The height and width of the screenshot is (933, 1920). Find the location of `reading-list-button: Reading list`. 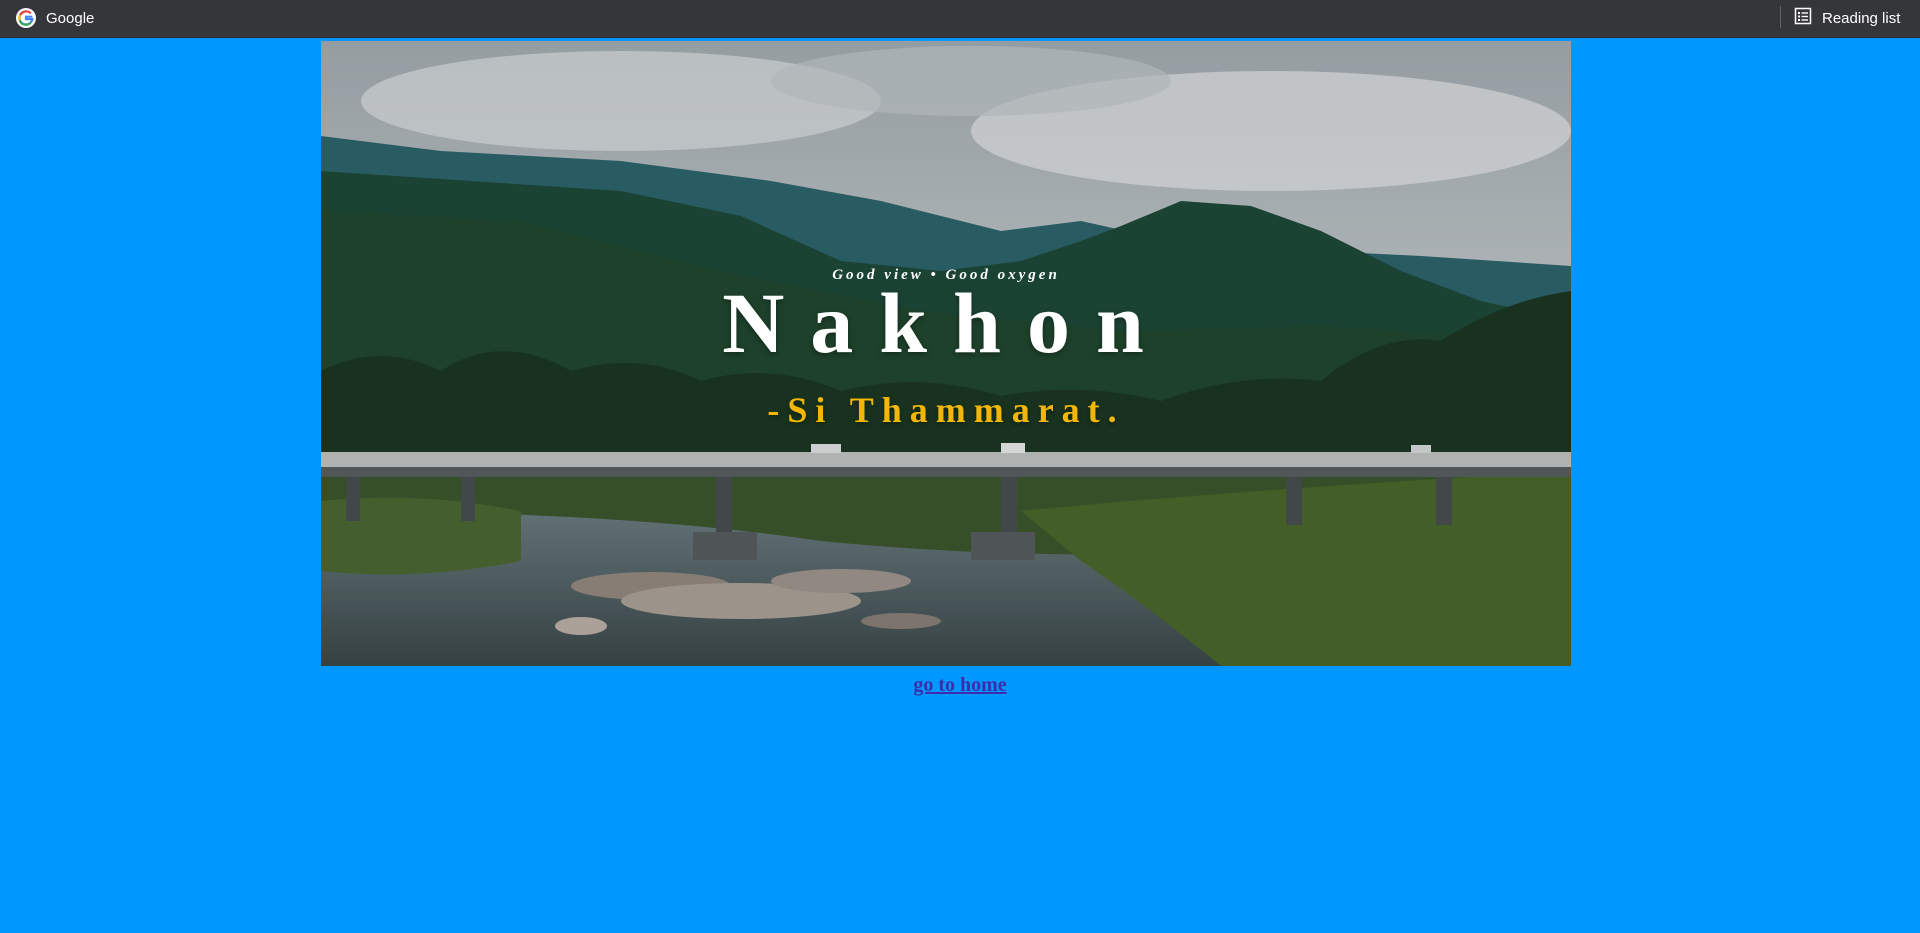

reading-list-button: Reading list is located at coordinates (1847, 18).